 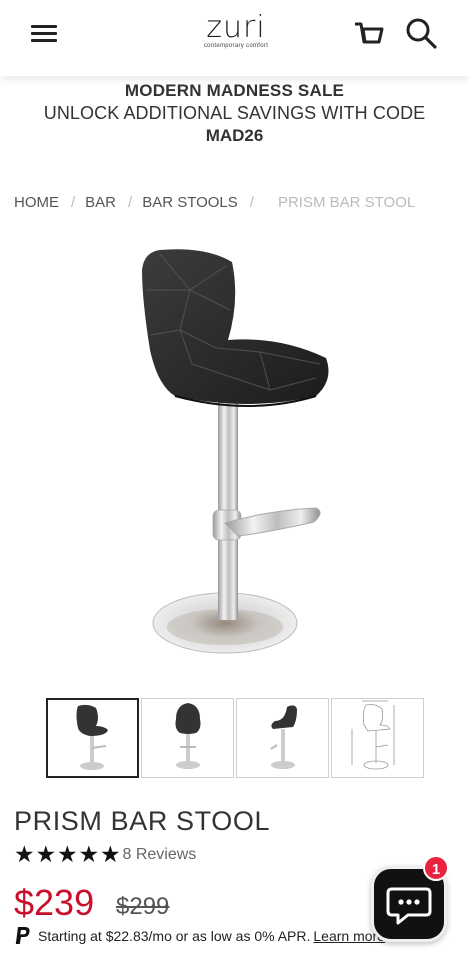 I want to click on cart-icon, so click(x=369, y=33).